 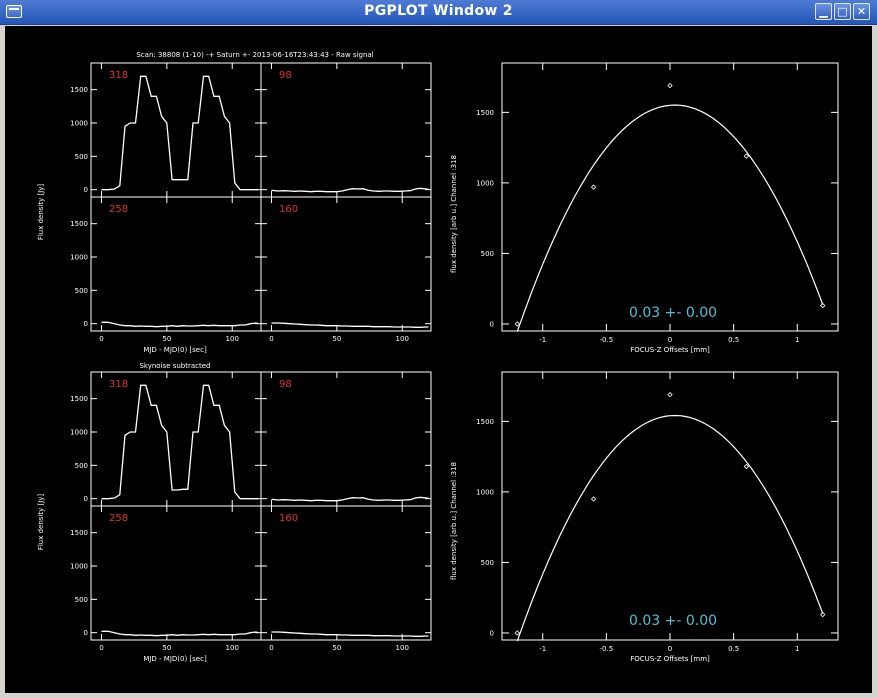 I want to click on focus1-xtick-label: 0, so click(x=670, y=340).